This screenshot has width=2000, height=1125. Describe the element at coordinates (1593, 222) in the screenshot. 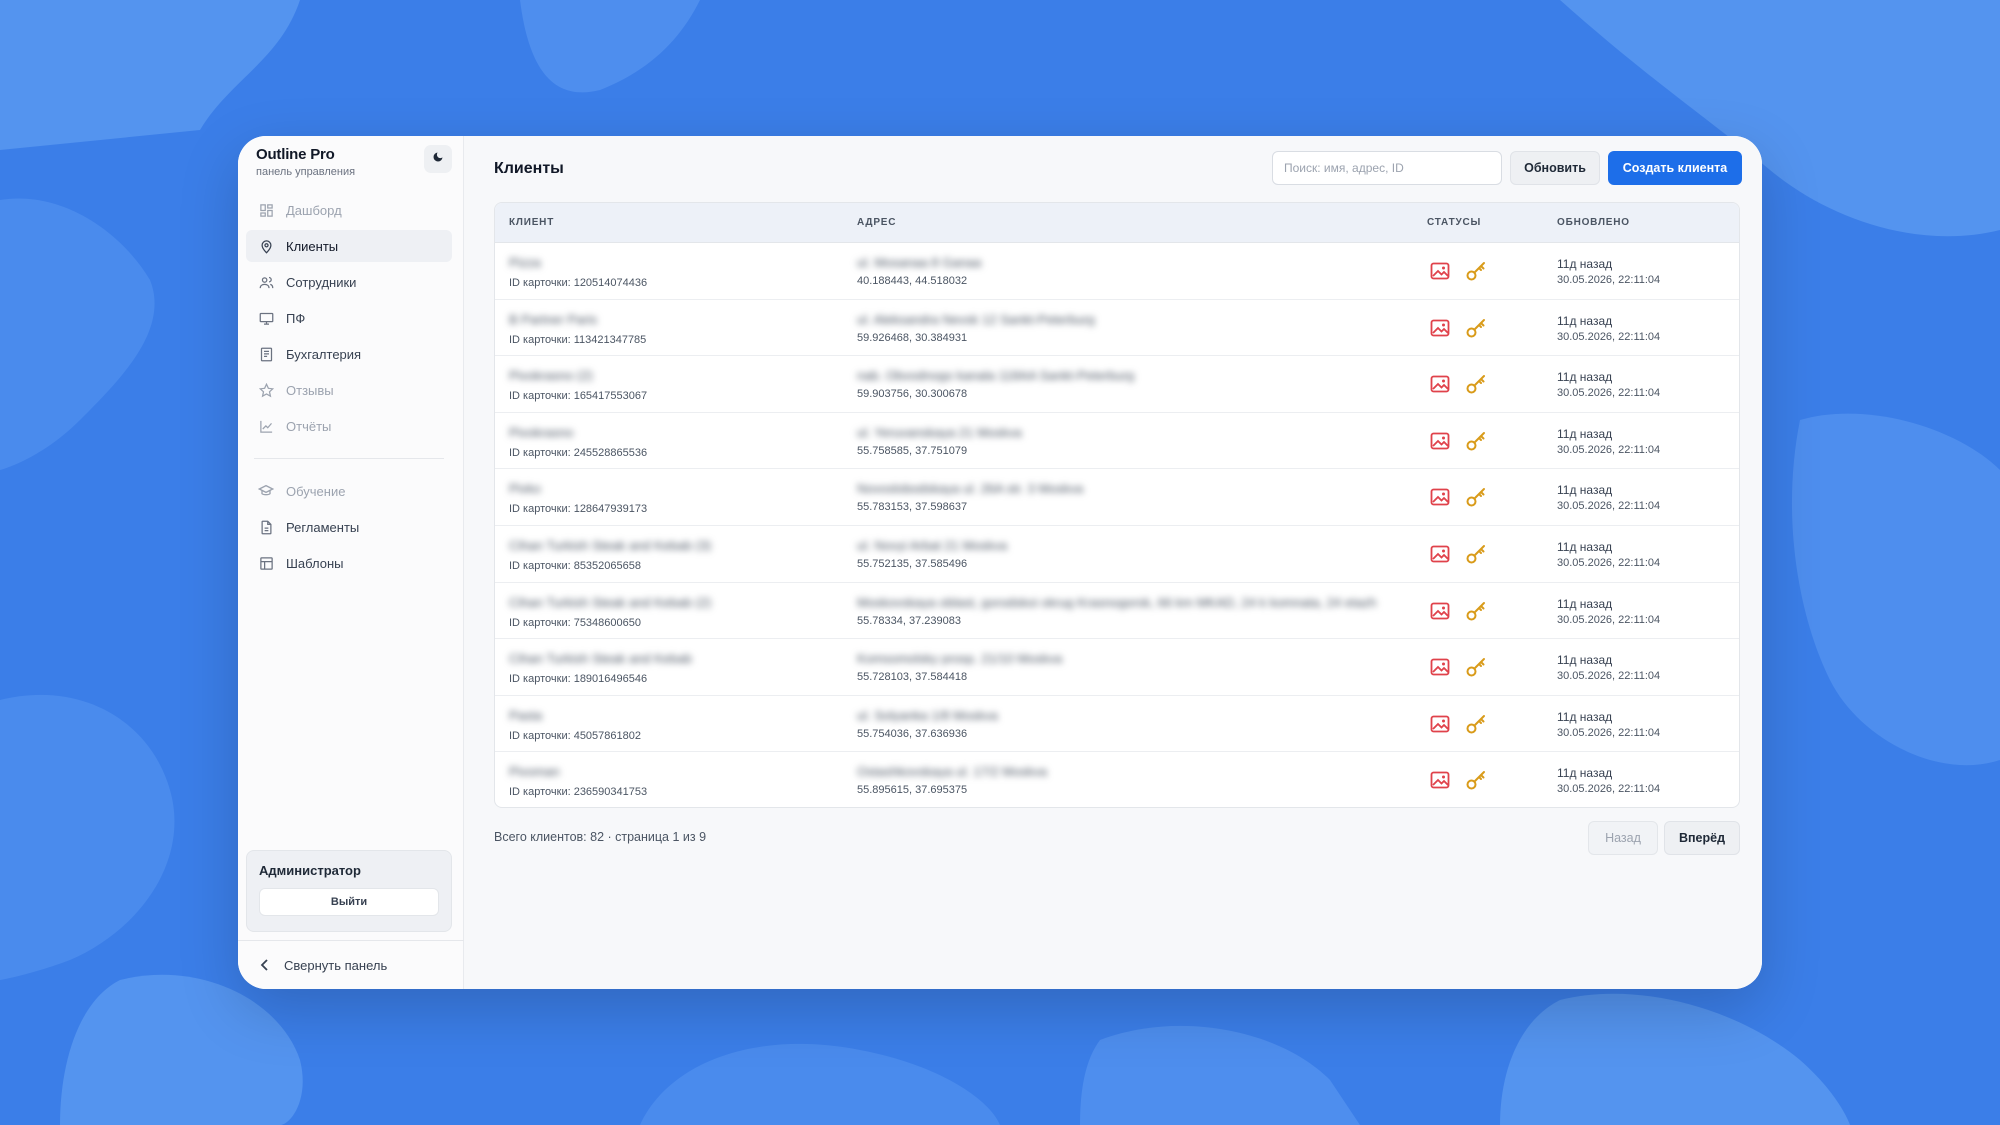

I see `column-header-updated: ОБНОВЛЕНО` at that location.